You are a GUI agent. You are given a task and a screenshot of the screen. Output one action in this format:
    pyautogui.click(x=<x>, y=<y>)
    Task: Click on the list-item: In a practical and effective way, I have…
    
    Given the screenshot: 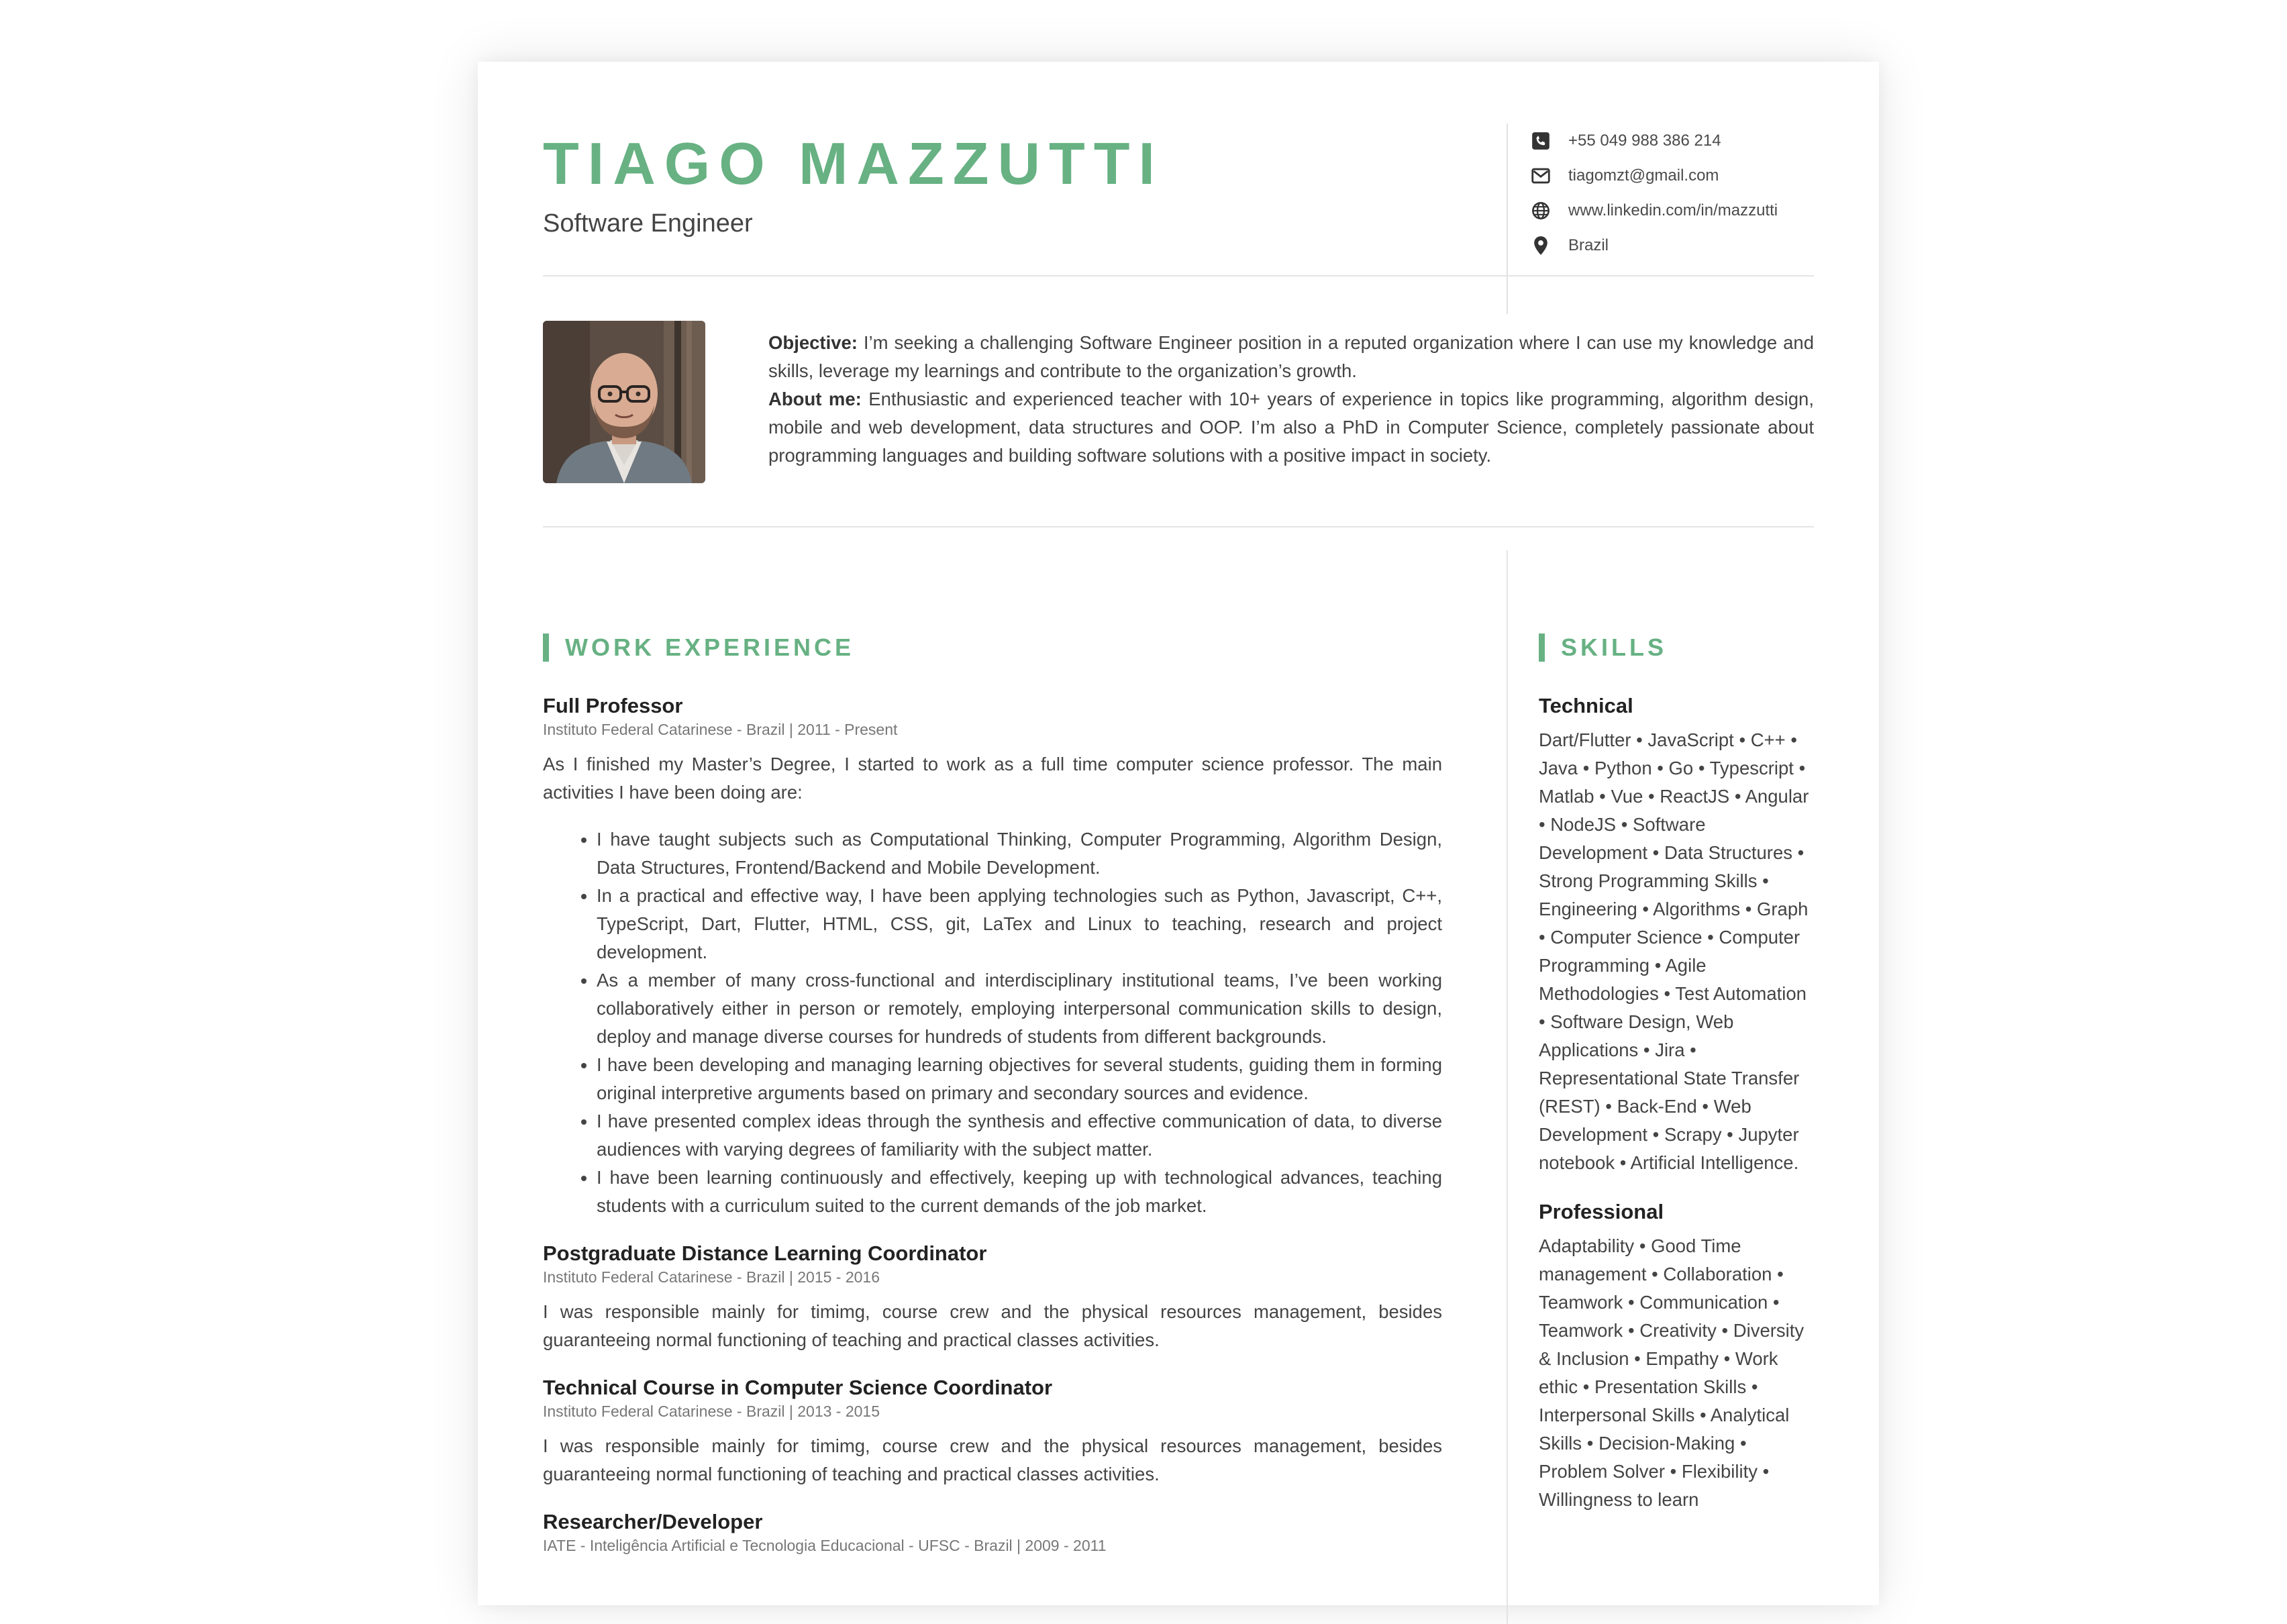 What is the action you would take?
    pyautogui.click(x=1020, y=924)
    